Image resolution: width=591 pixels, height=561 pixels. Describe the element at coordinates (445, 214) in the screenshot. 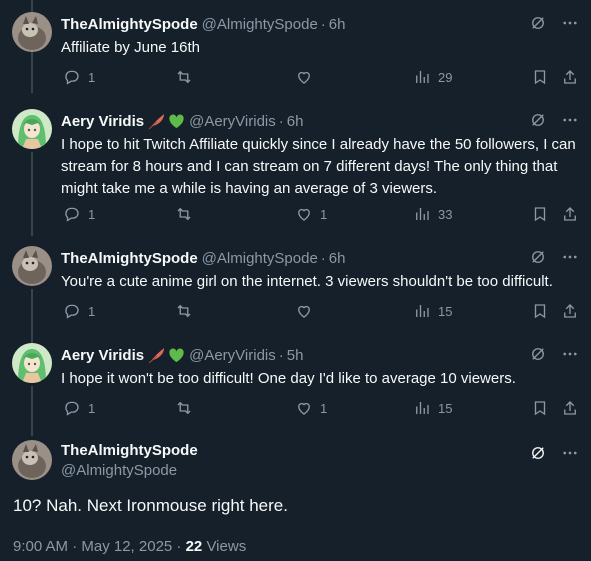

I see `views-count: 33` at that location.